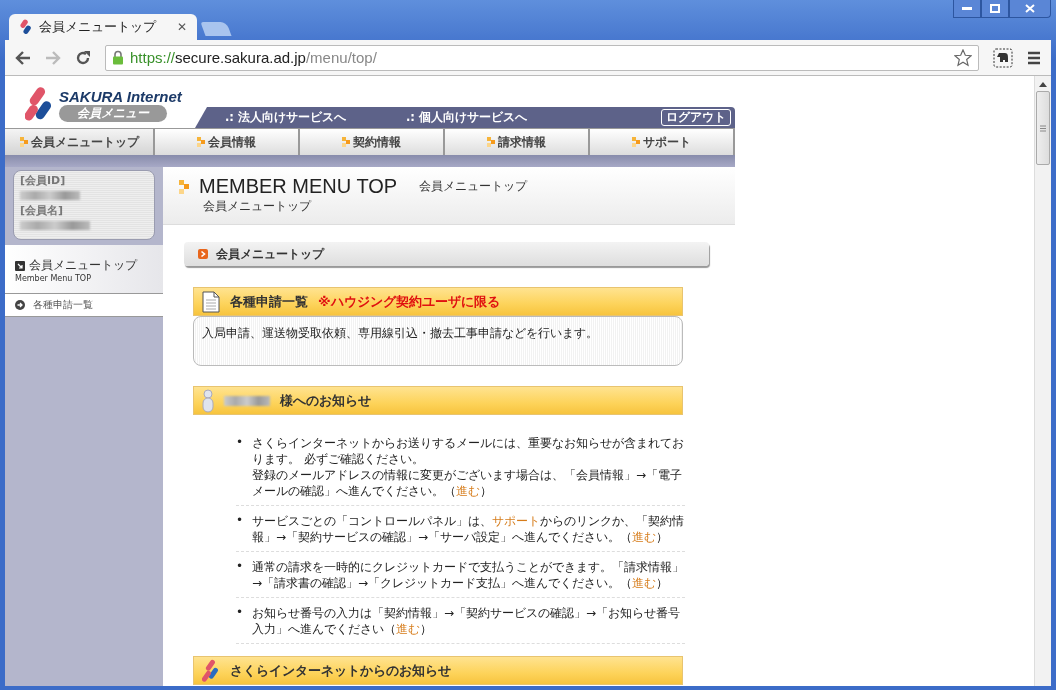 The height and width of the screenshot is (690, 1056). Describe the element at coordinates (372, 142) in the screenshot. I see `nav-tab: 契約情報` at that location.